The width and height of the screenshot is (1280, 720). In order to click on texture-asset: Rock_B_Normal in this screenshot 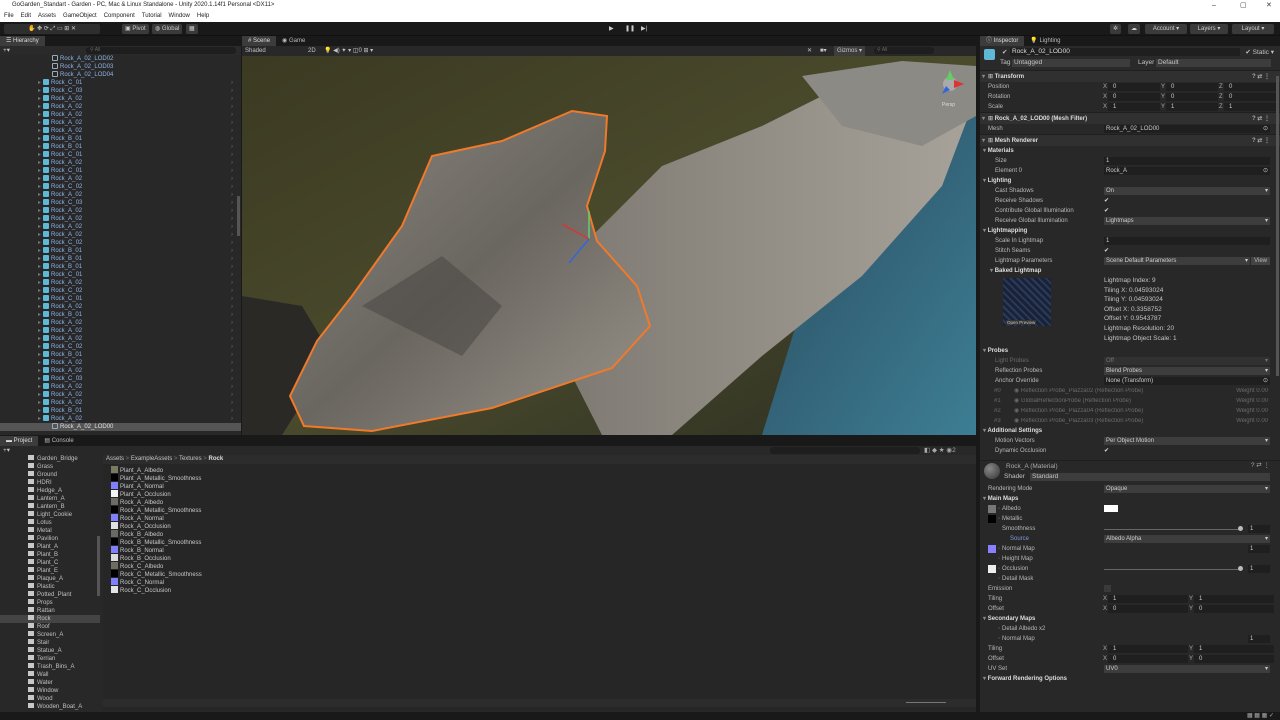, I will do `click(543, 550)`.